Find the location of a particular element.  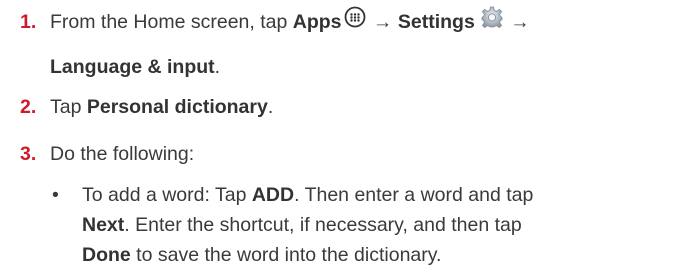

settings-gear-icon is located at coordinates (492, 22).